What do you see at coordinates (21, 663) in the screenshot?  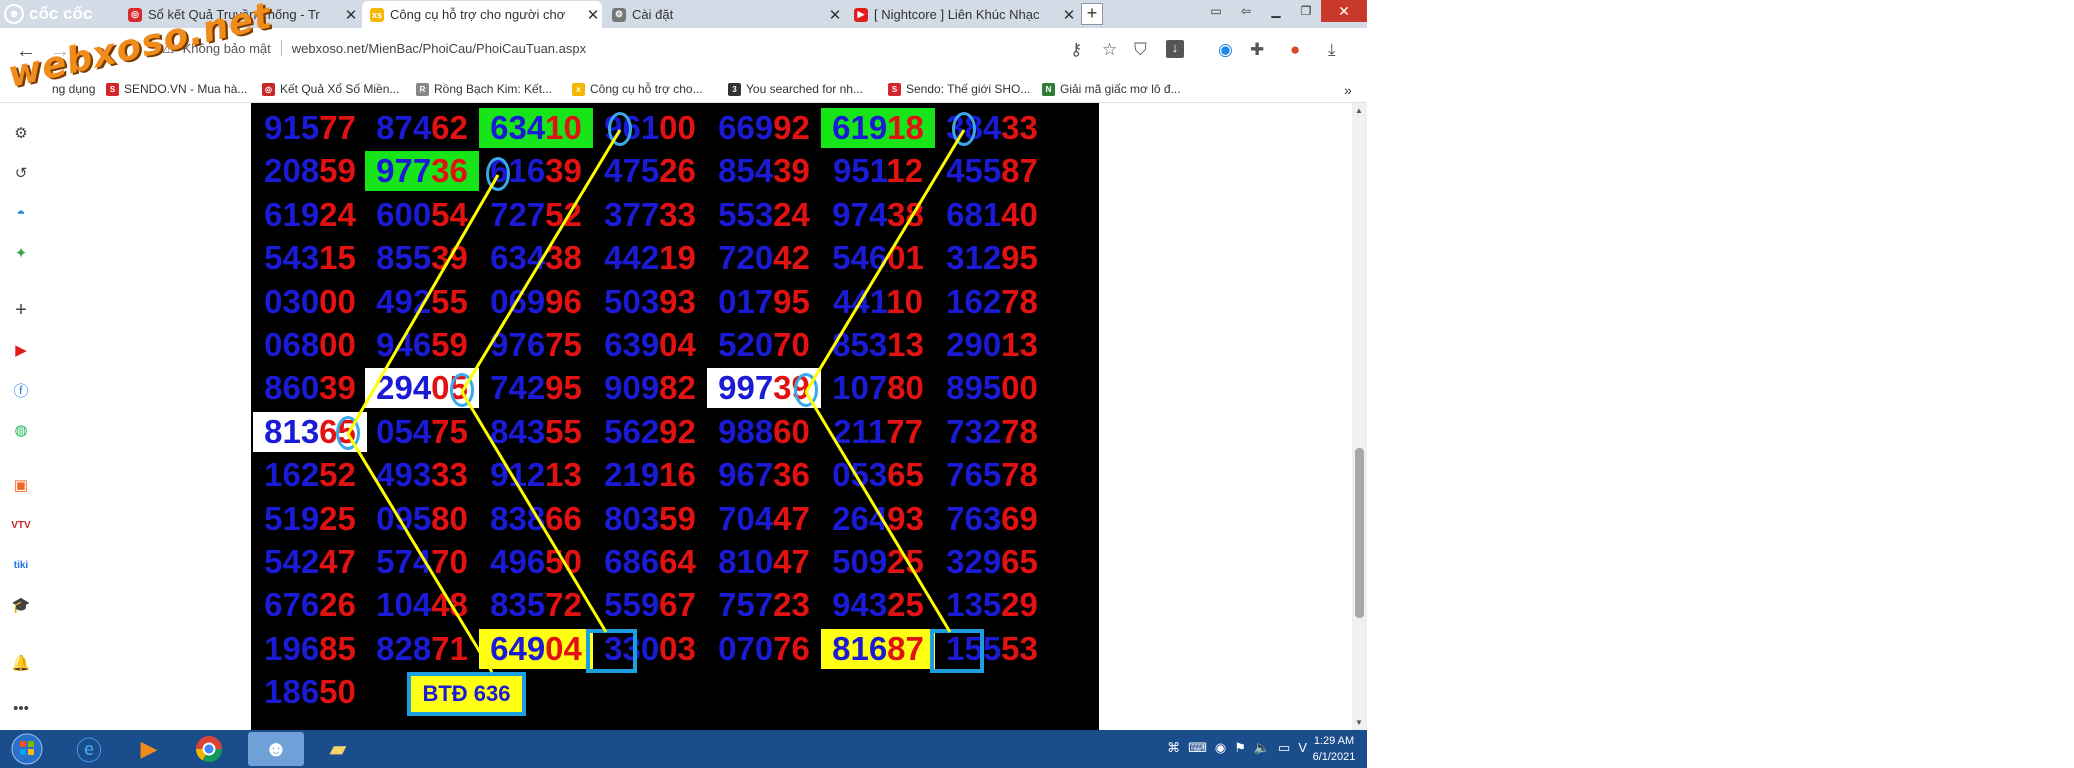 I see `notification-bell-icon: 🔔` at bounding box center [21, 663].